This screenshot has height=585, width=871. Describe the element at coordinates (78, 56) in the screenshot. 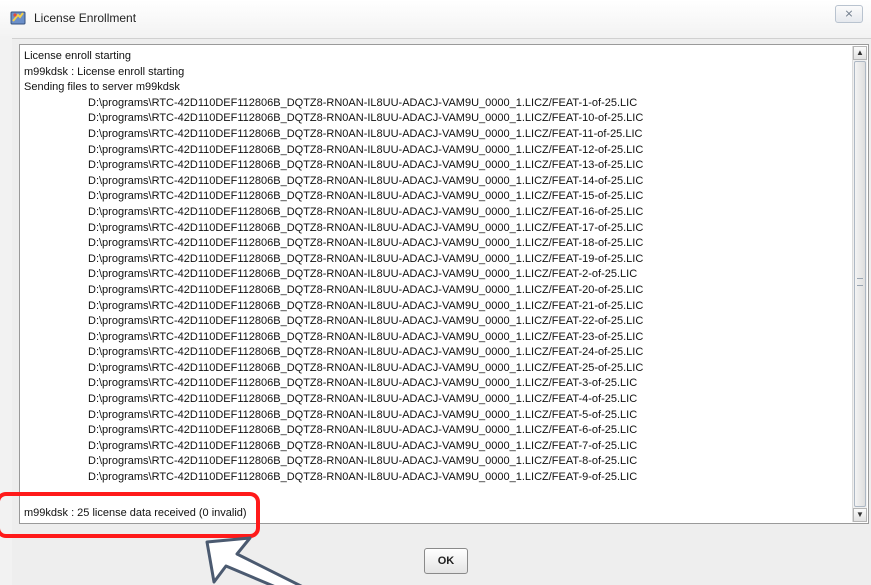

I see `log-line: License enroll starting` at that location.